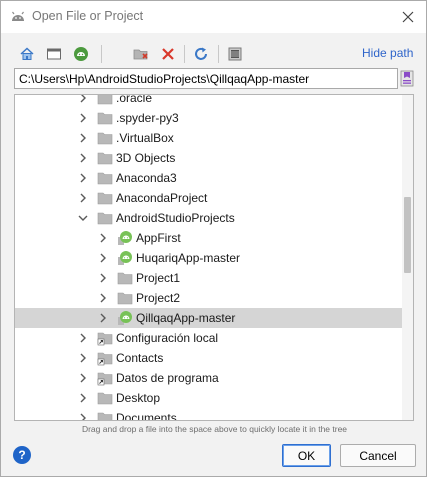  Describe the element at coordinates (208, 414) in the screenshot. I see `tree-row: Documents` at that location.